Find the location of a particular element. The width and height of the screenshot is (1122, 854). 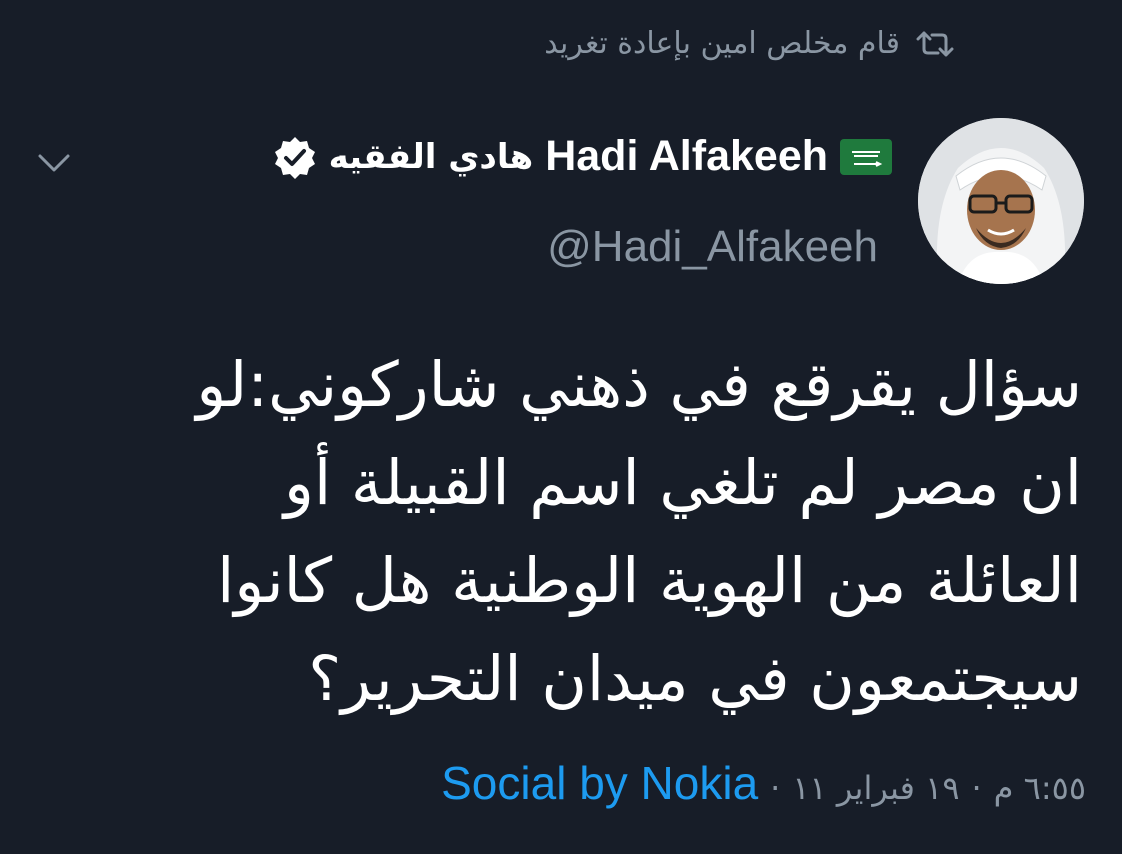

author-name-latin: Hadi Alfakeeh is located at coordinates (686, 156).